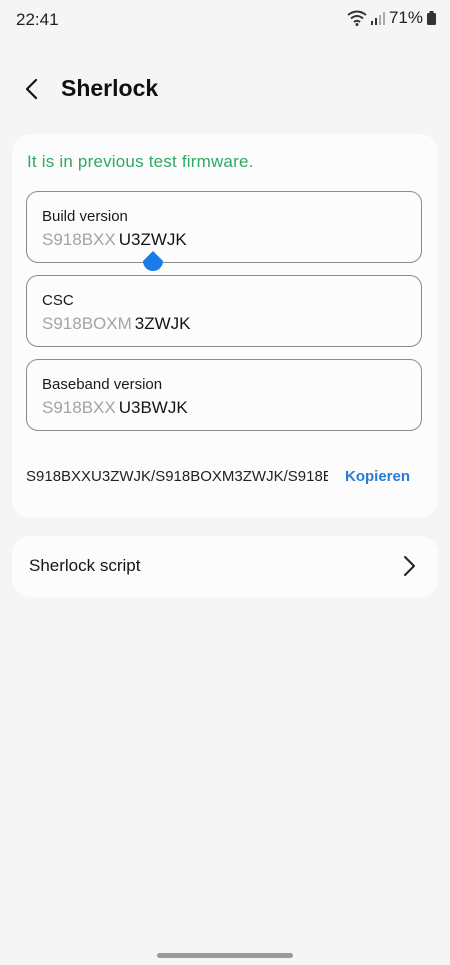 This screenshot has height=965, width=450. I want to click on status-time: 22:41, so click(37, 19).